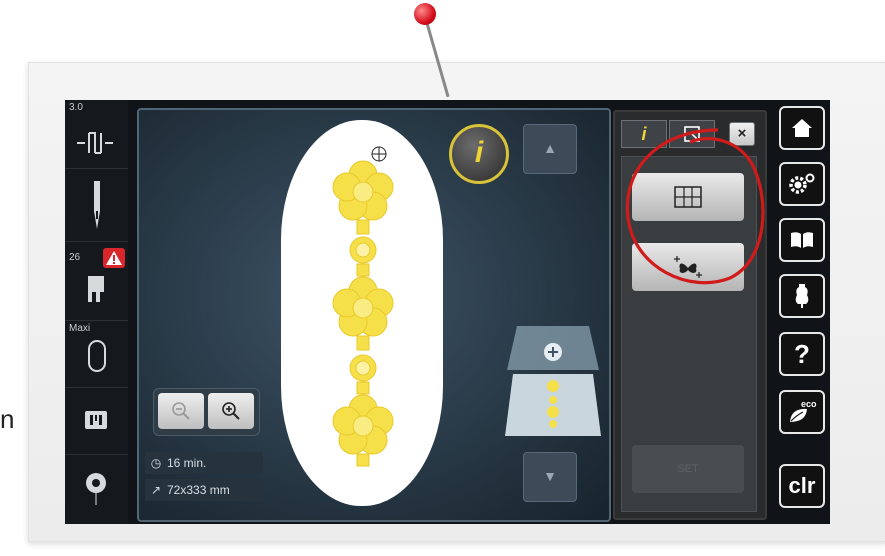  Describe the element at coordinates (550, 149) in the screenshot. I see `scroll-up-button: ▲` at that location.